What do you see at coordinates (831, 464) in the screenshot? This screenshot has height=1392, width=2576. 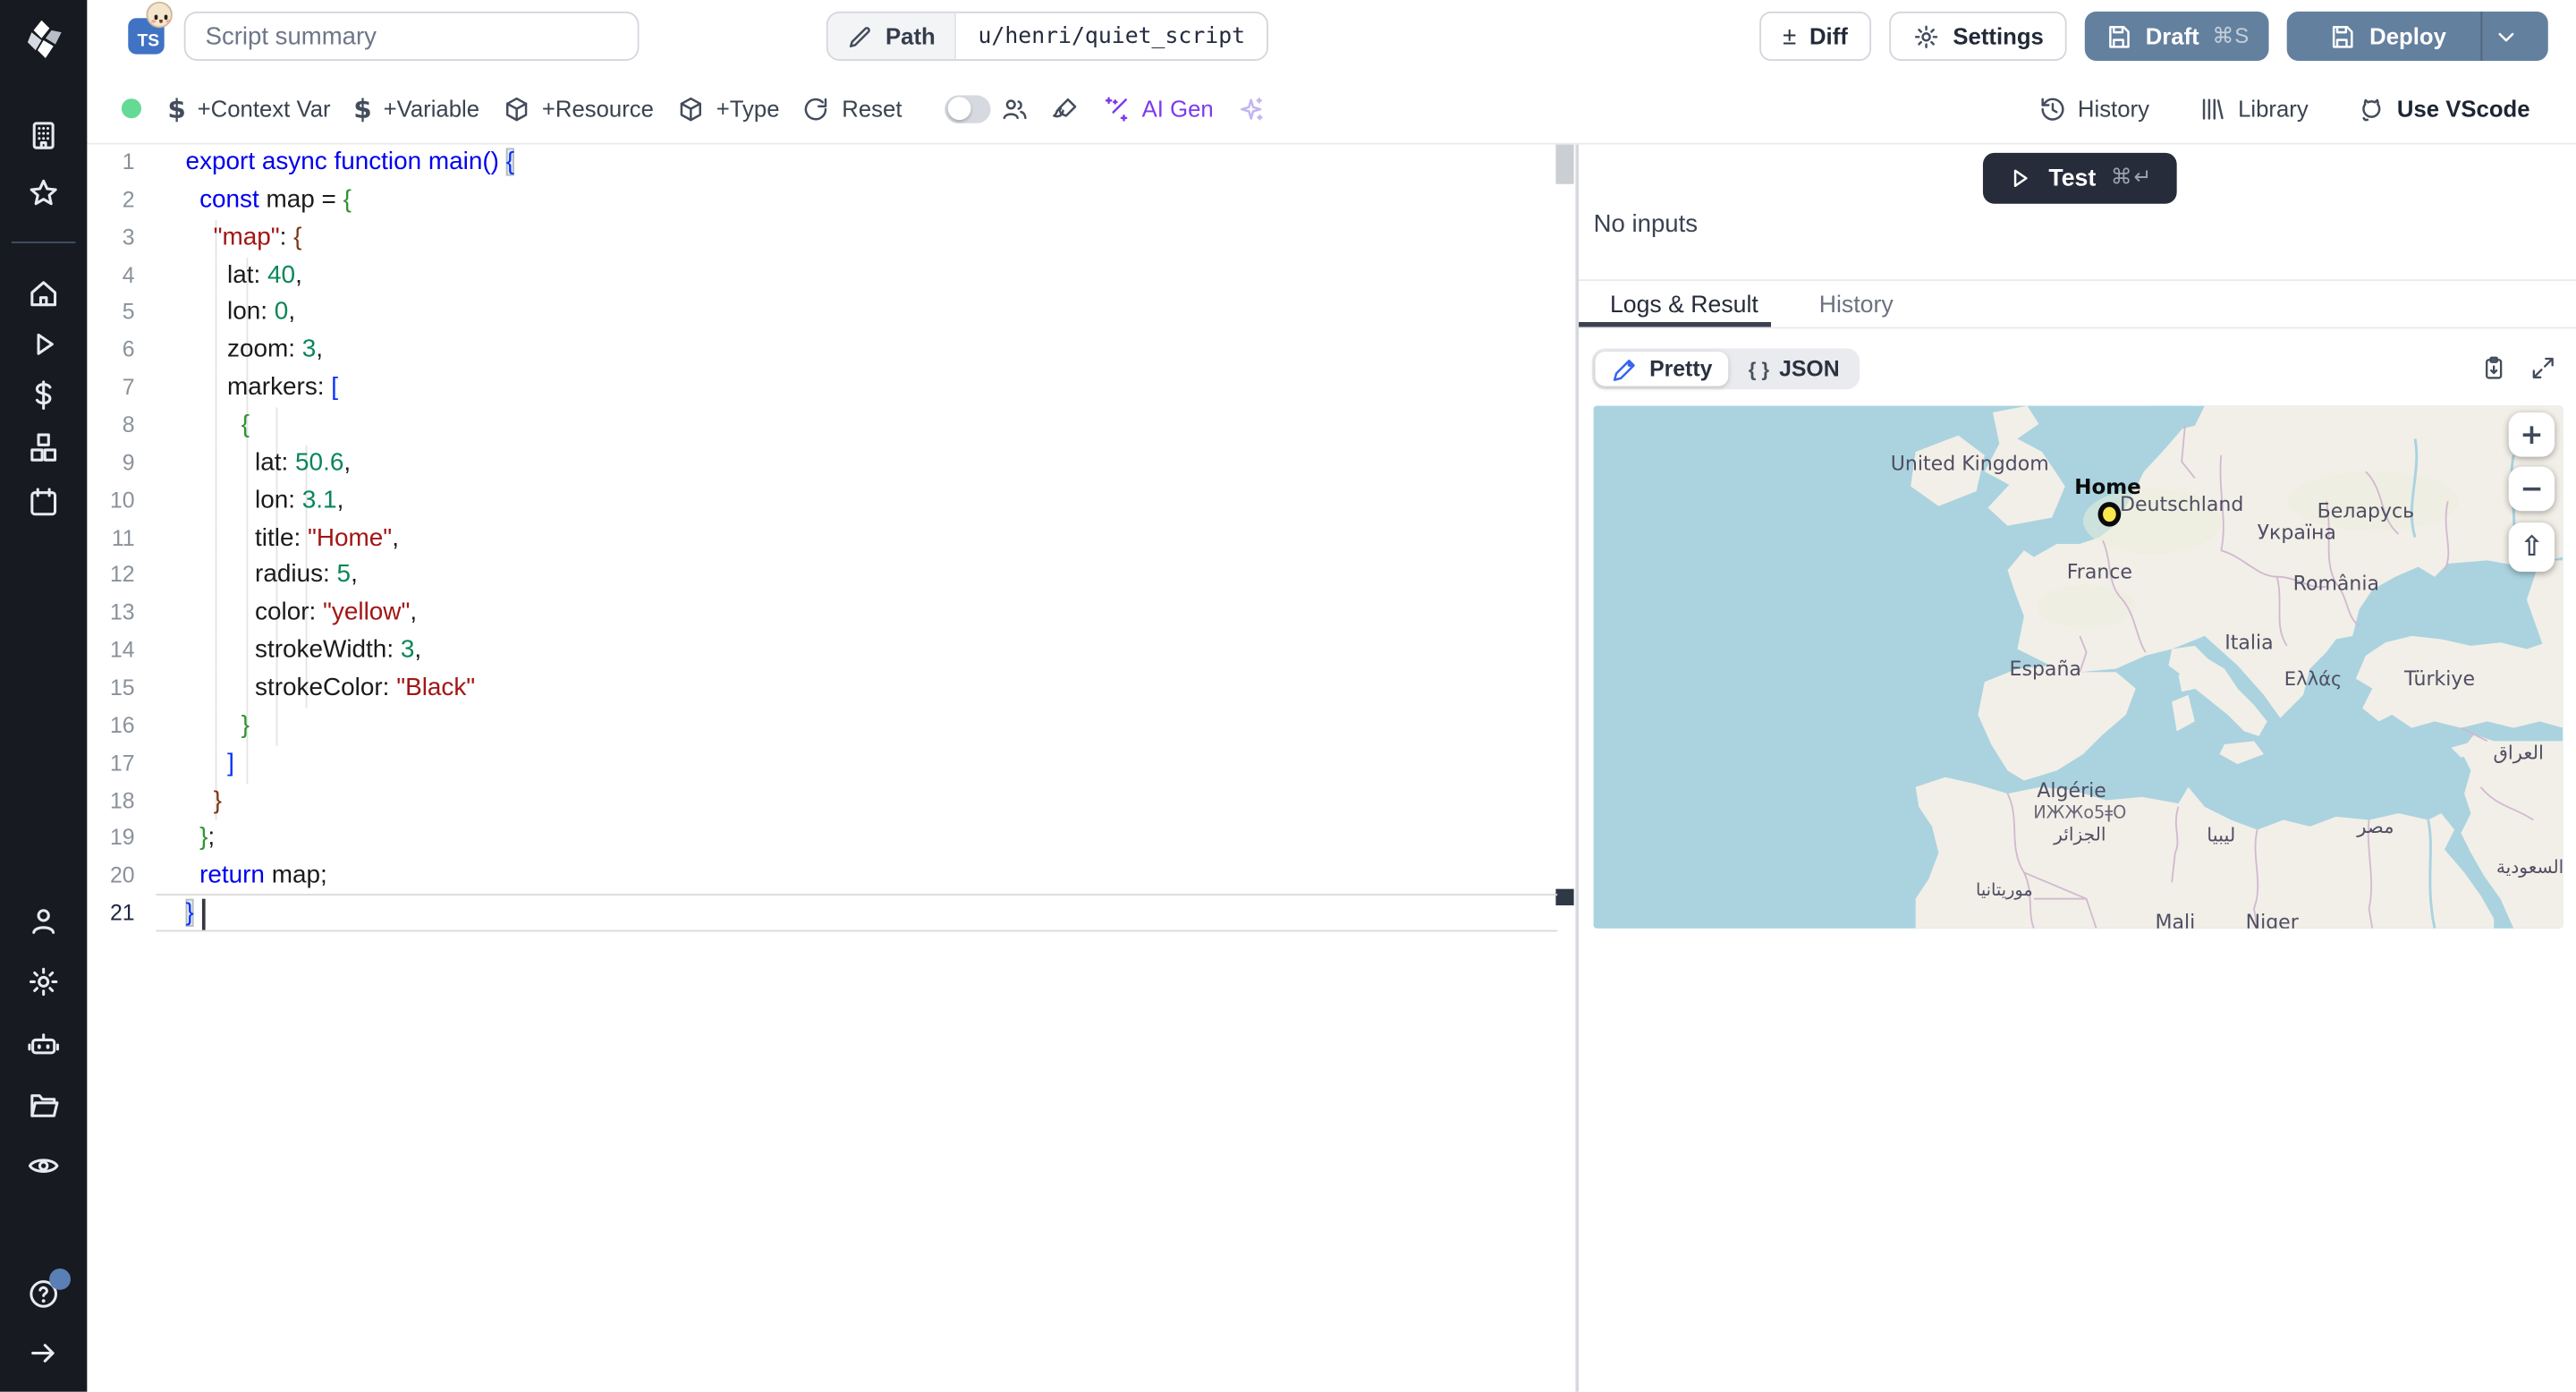 I see `code-line: 9 lat: 50.6,` at bounding box center [831, 464].